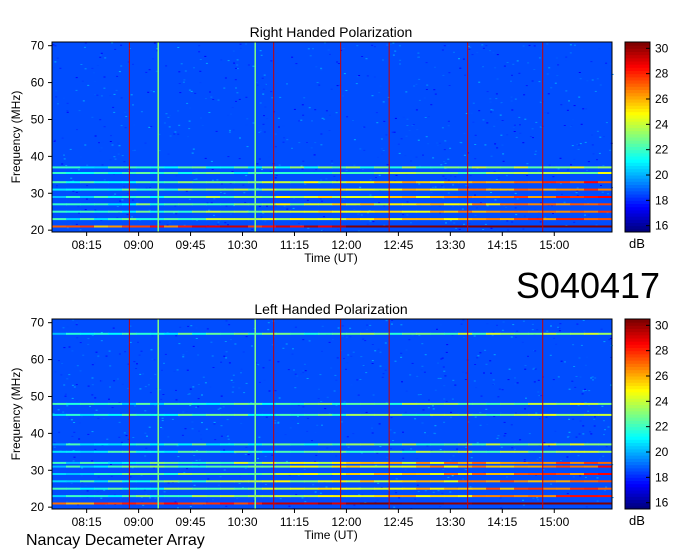 The width and height of the screenshot is (680, 552). I want to click on lh-y-tick-label: 50, so click(38, 396).